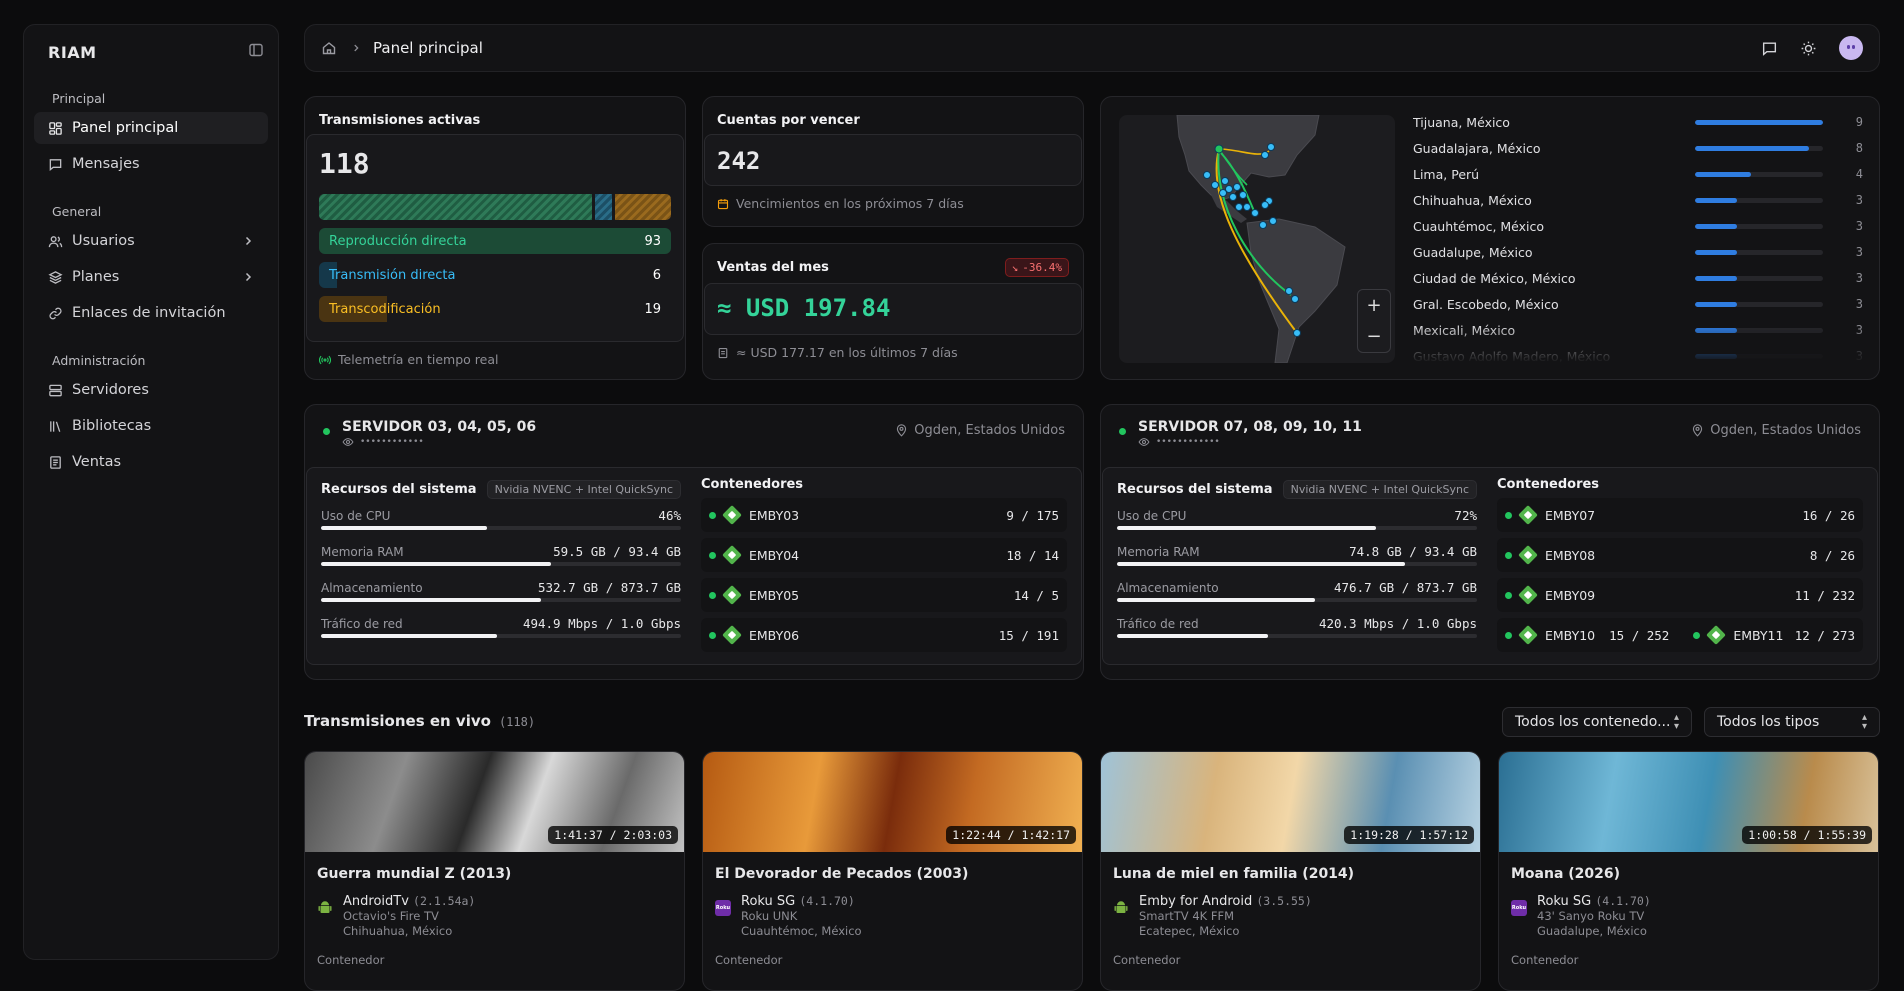 The width and height of the screenshot is (1904, 991). What do you see at coordinates (1769, 48) in the screenshot?
I see `message-icon` at bounding box center [1769, 48].